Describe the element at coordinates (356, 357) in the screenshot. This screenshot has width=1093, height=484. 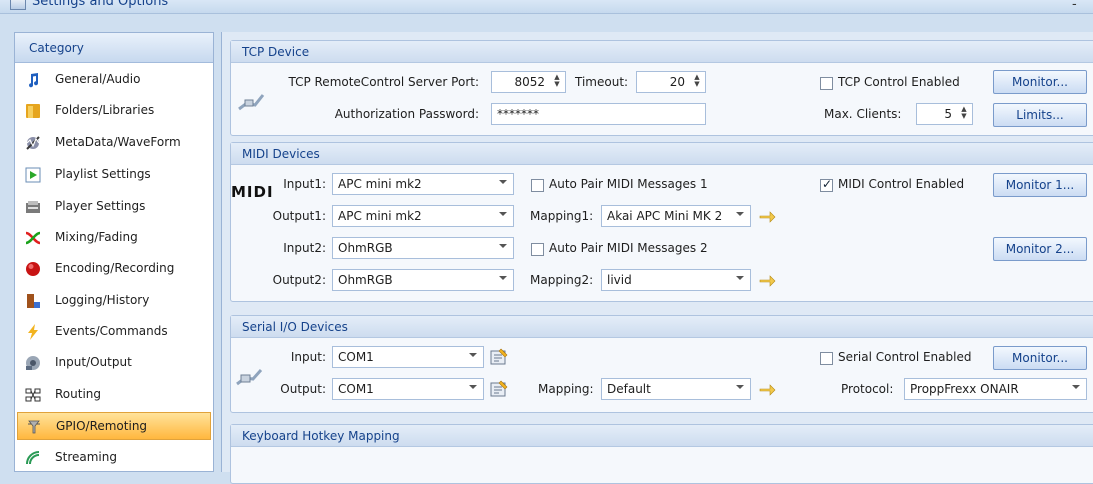
I see `serial-input-value: COM1` at that location.